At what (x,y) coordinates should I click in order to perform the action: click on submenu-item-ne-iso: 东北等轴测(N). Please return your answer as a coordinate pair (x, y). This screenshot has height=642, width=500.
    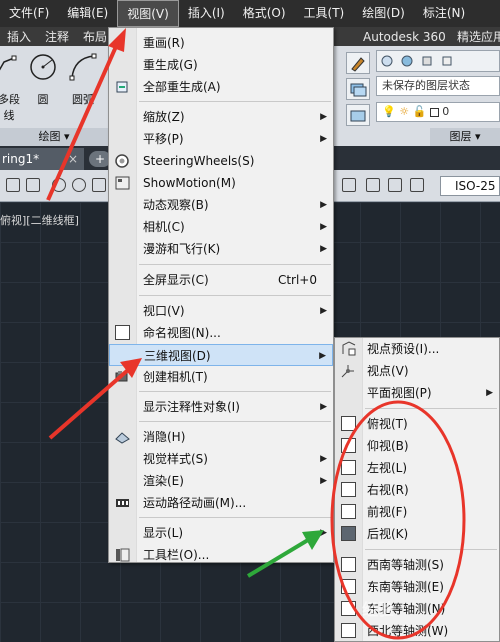
    Looking at the image, I should click on (417, 609).